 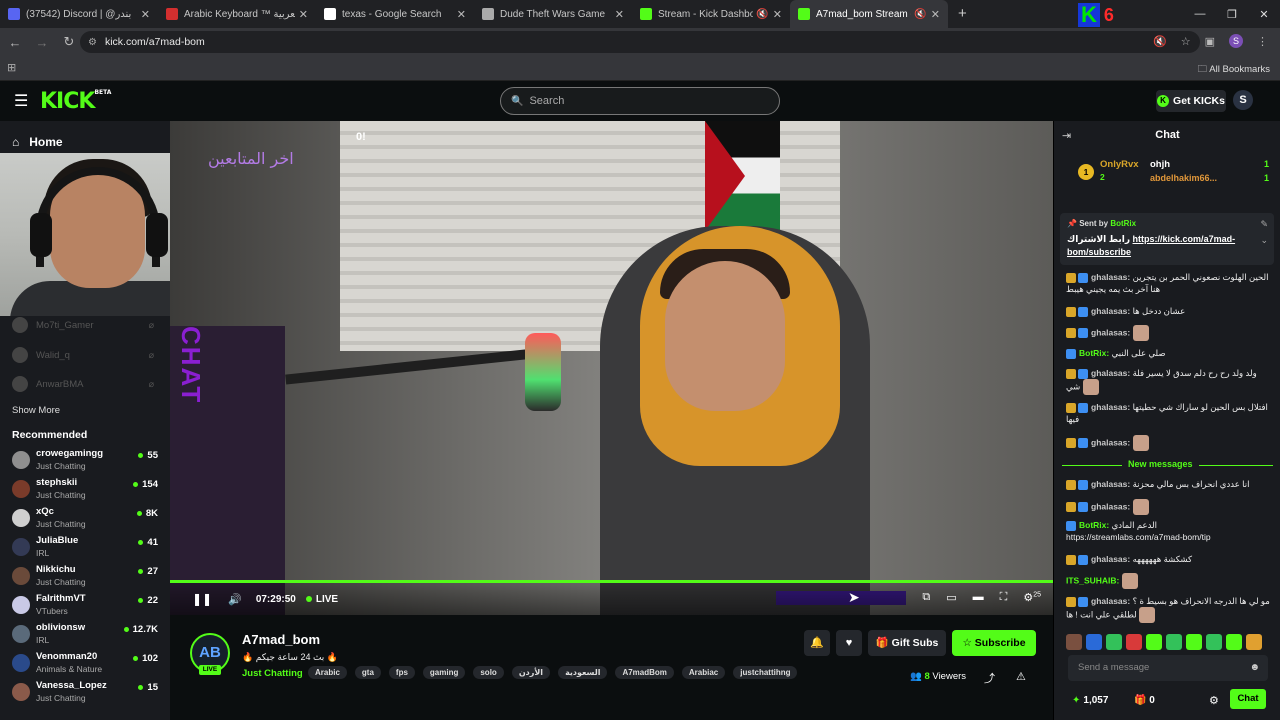 What do you see at coordinates (817, 643) in the screenshot?
I see `notification-bell-button: 🔔` at bounding box center [817, 643].